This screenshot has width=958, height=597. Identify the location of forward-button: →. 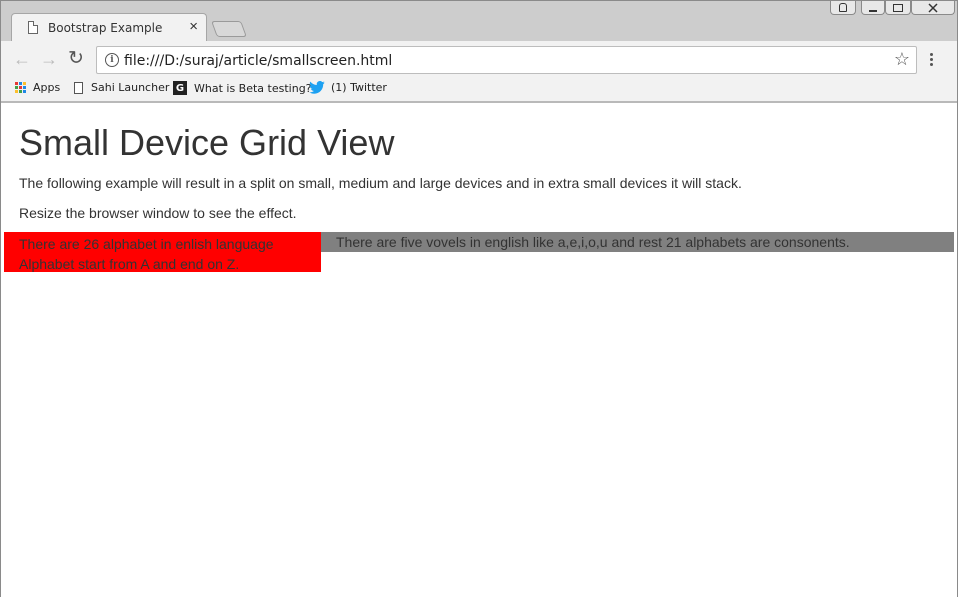
(49, 59).